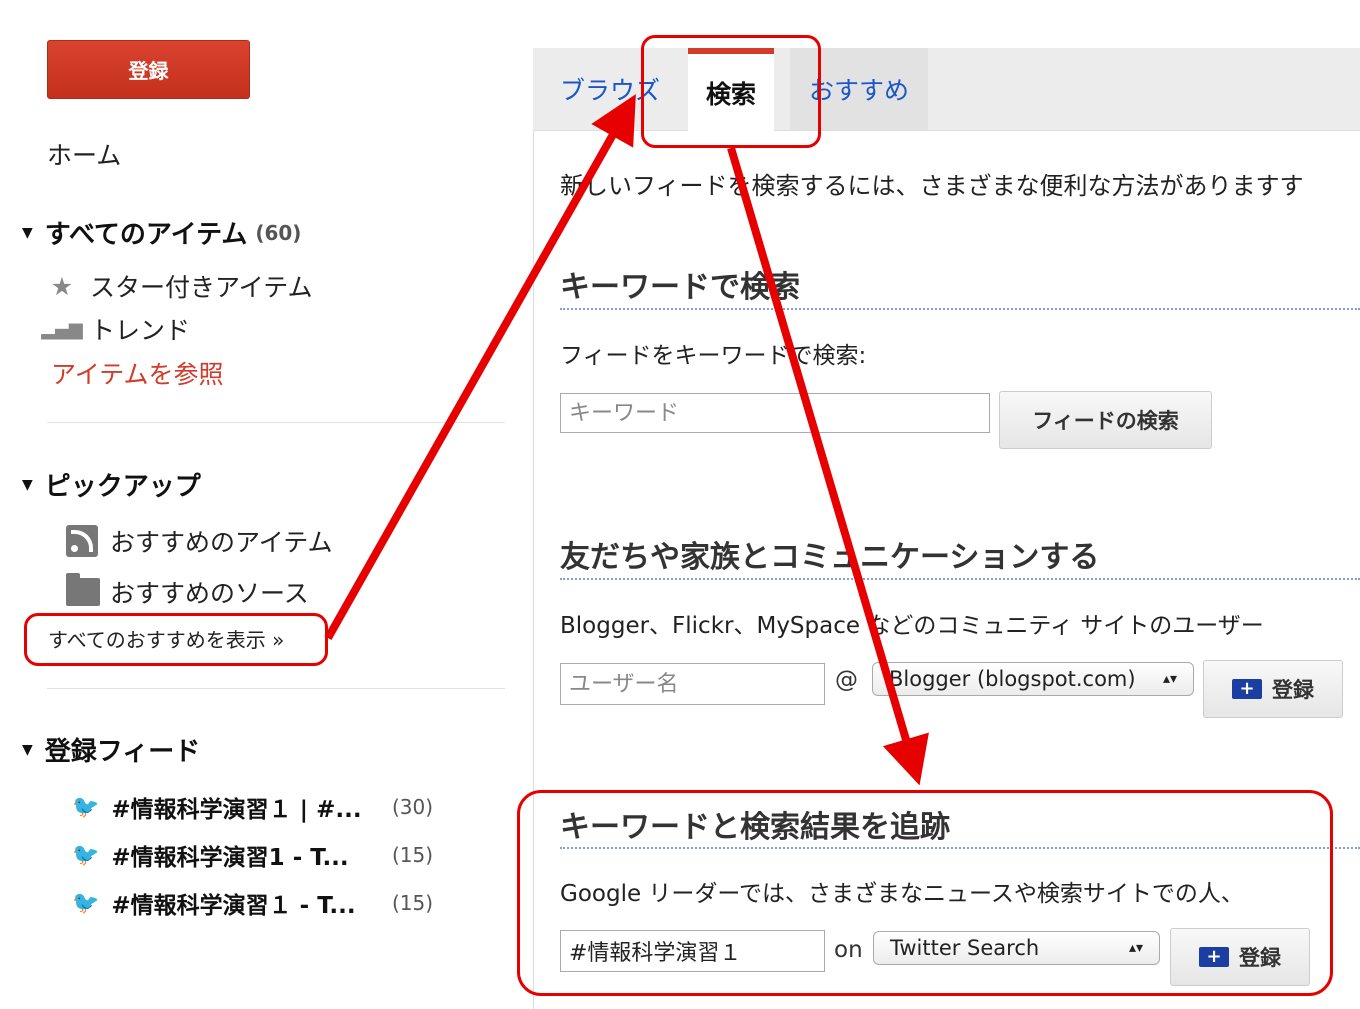 The height and width of the screenshot is (1009, 1360). Describe the element at coordinates (828, 466) in the screenshot. I see `annotation-arrow-to-track-section` at that location.